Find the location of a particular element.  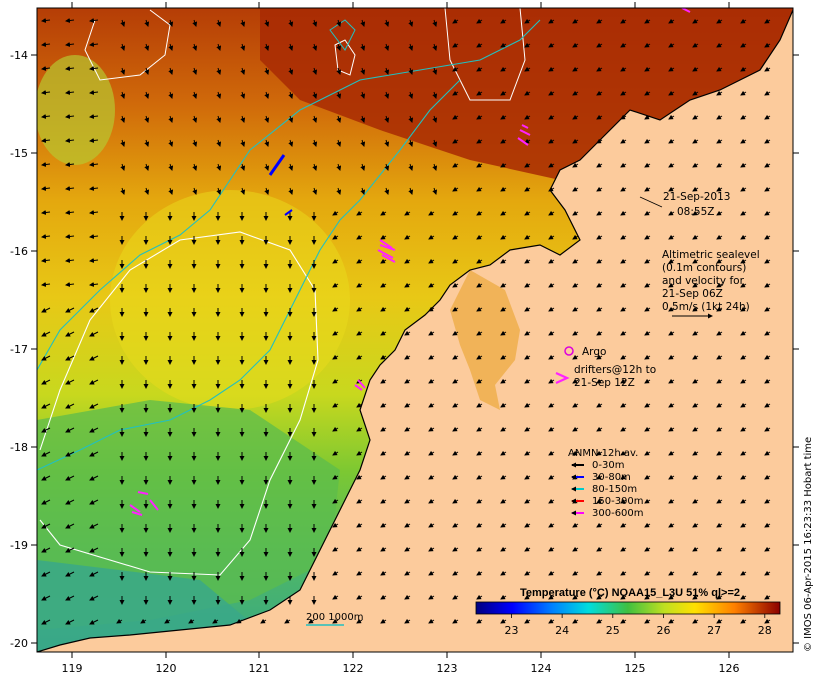

y-tick-label: -16 is located at coordinates (19, 251).